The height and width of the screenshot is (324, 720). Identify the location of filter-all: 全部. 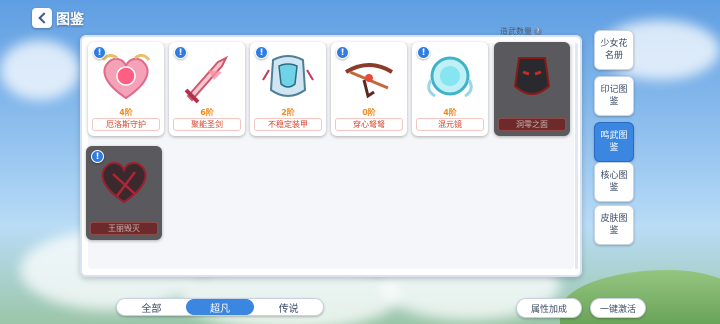
(151, 307).